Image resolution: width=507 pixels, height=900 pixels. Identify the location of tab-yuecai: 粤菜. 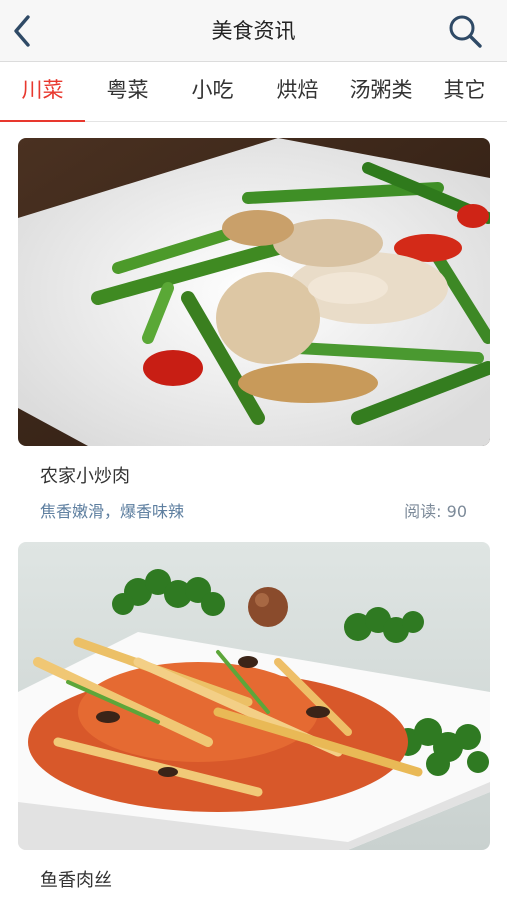
(127, 92).